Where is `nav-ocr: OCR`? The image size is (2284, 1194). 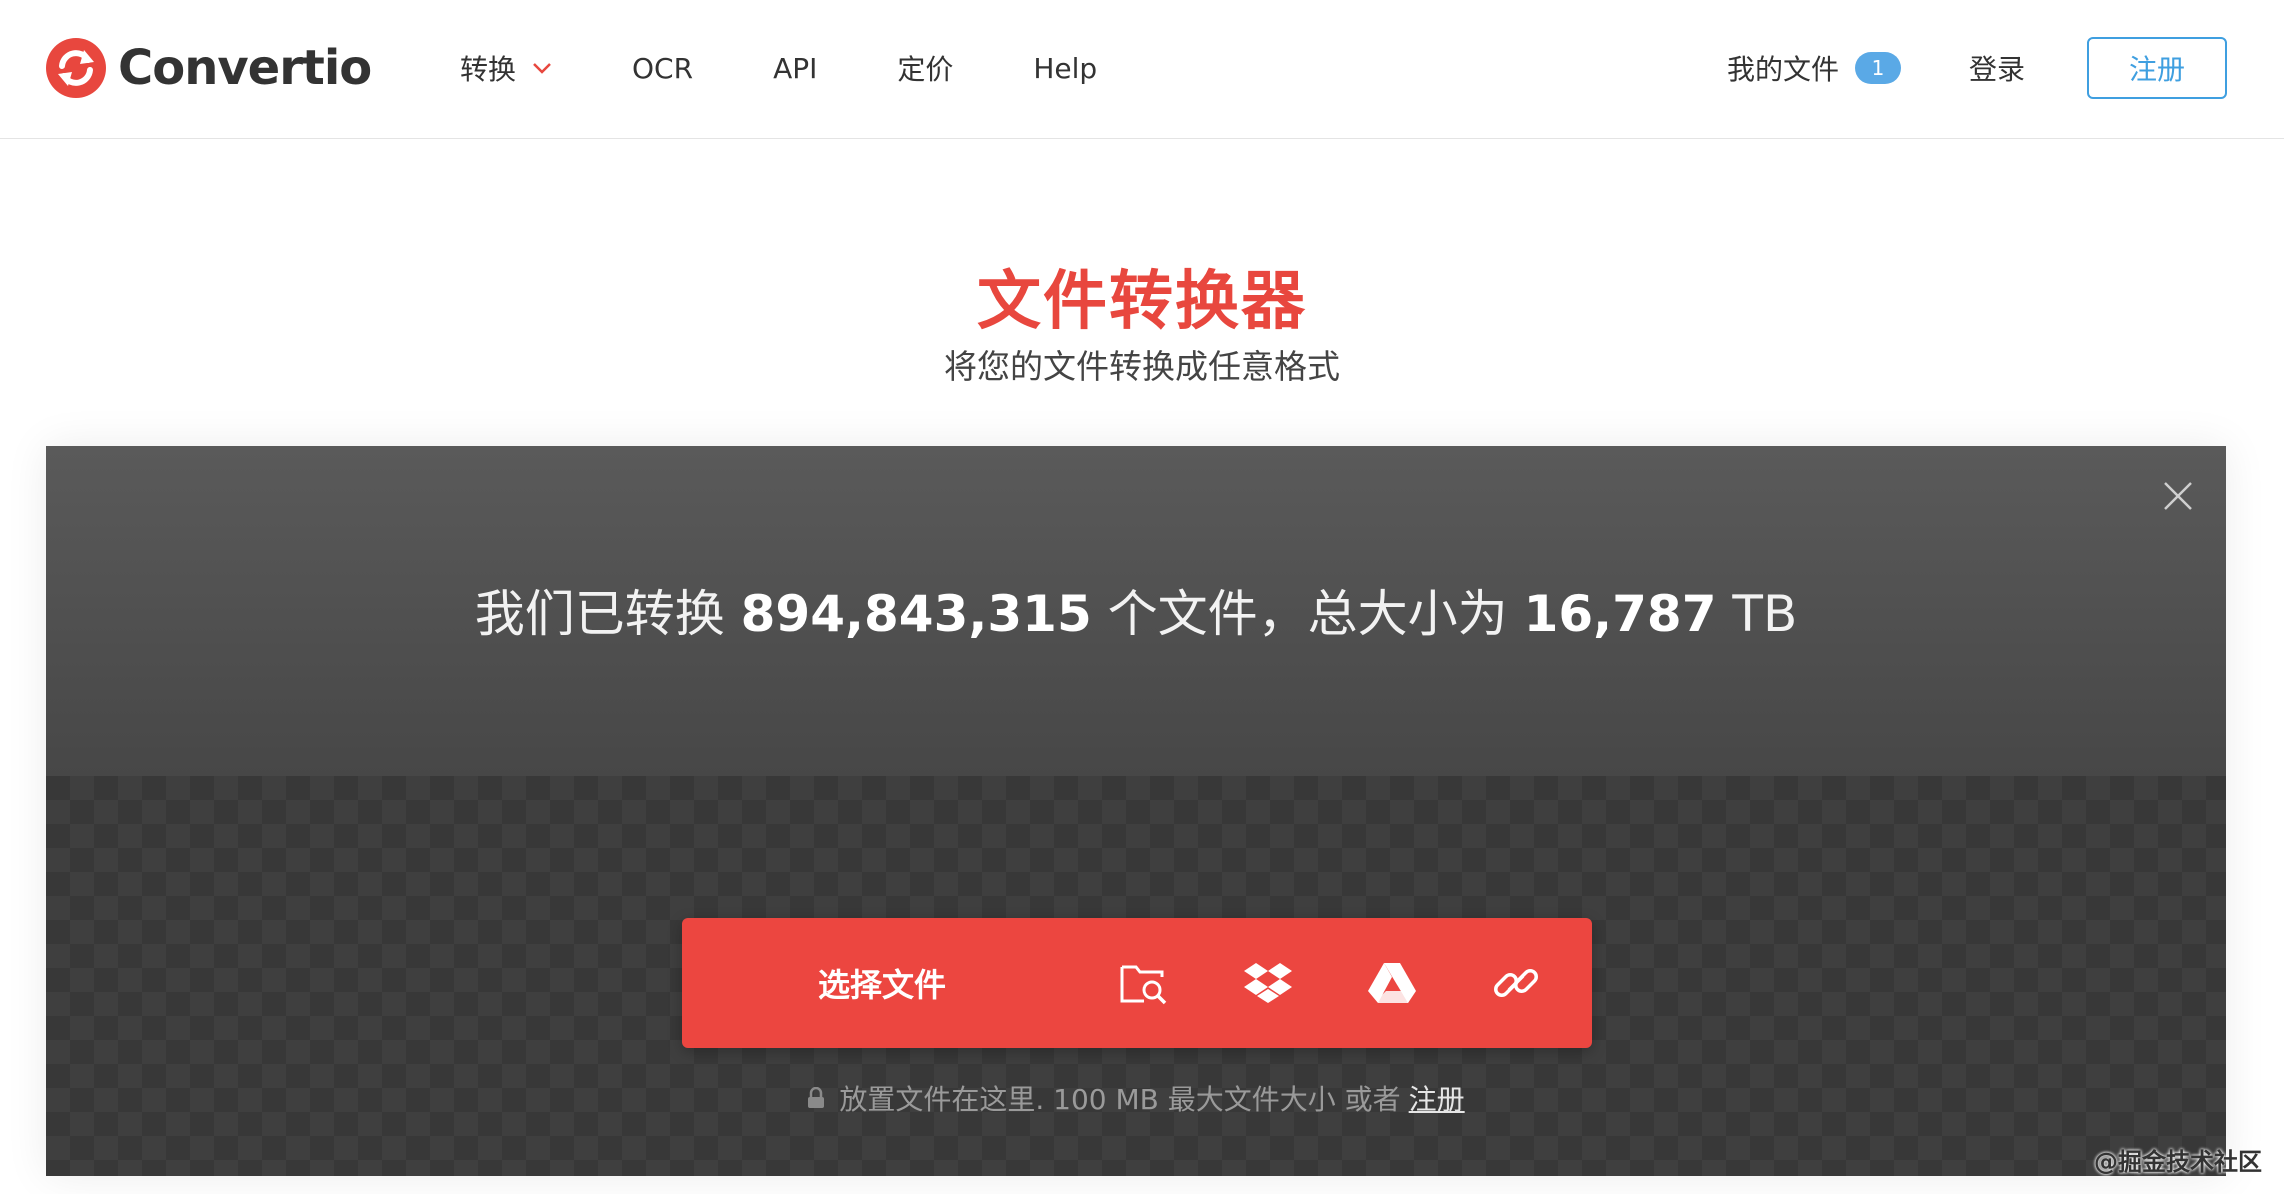 nav-ocr: OCR is located at coordinates (662, 68).